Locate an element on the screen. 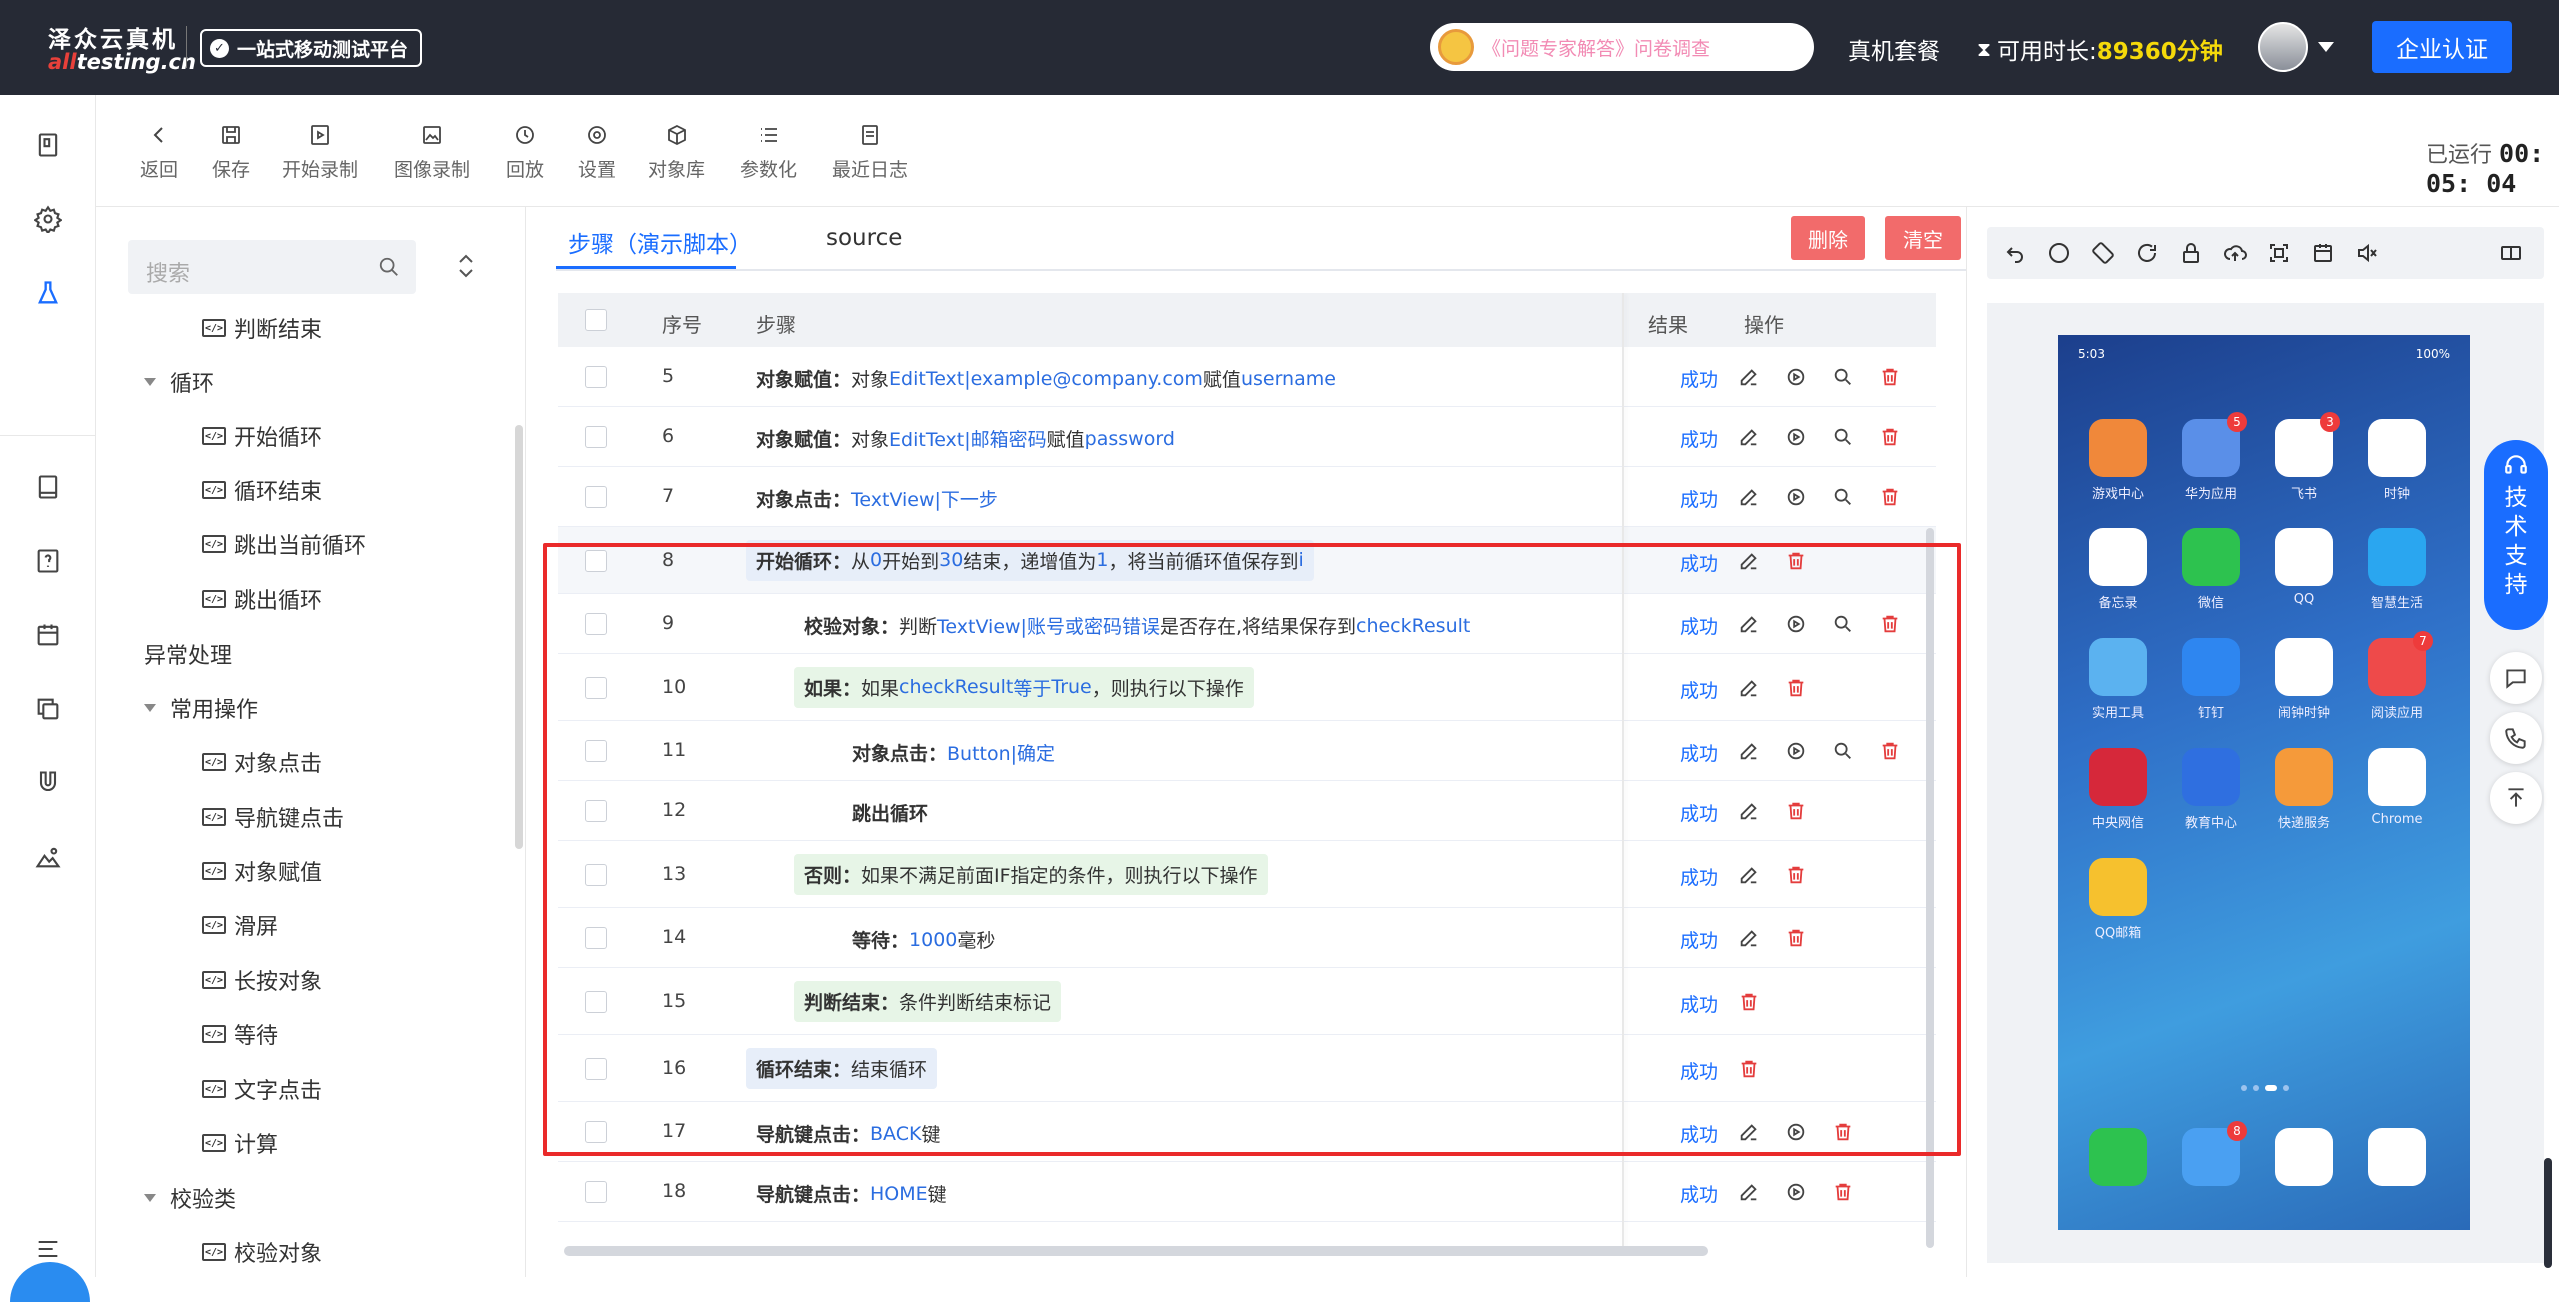 This screenshot has height=1302, width=2559. chevron-down-icon is located at coordinates (2326, 47).